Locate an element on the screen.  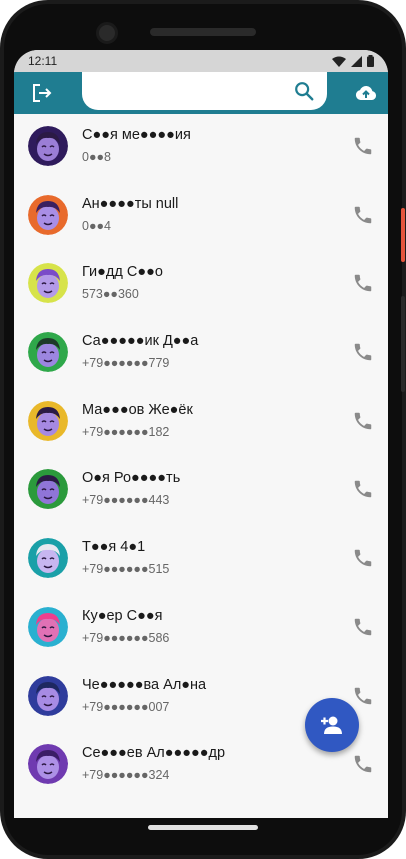
contact-name: Че●●●●●ва Ал●на is located at coordinates (144, 684).